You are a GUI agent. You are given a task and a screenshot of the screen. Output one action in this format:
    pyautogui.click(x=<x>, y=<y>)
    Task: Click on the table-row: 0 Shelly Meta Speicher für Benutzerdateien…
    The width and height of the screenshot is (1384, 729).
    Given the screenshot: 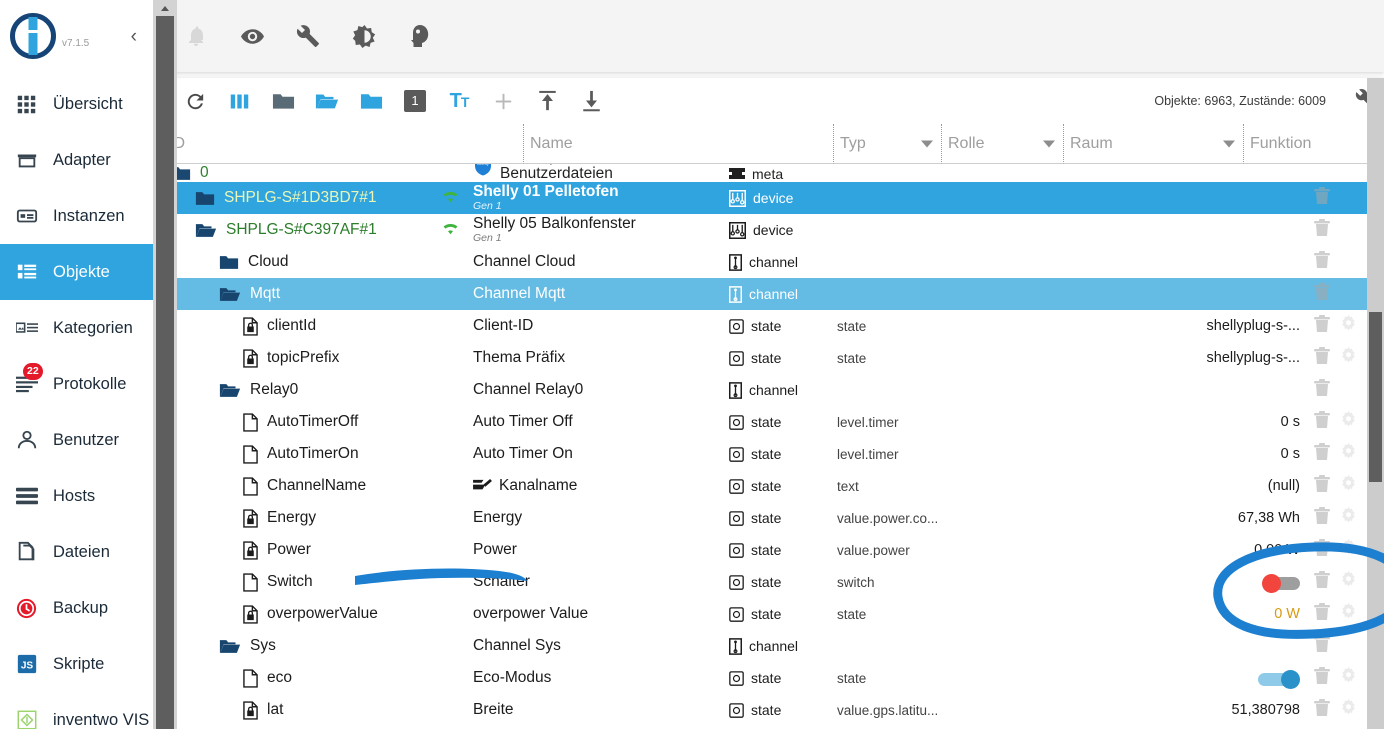 What is the action you would take?
    pyautogui.click(x=773, y=173)
    